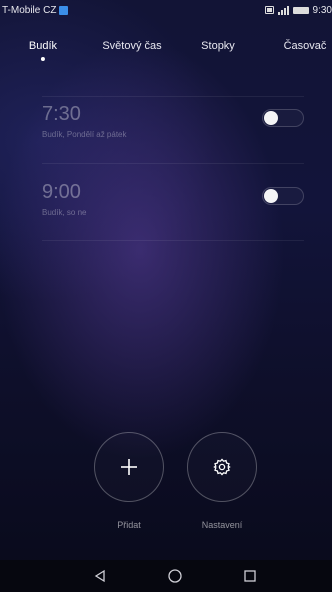 The height and width of the screenshot is (592, 332). Describe the element at coordinates (61, 114) in the screenshot. I see `alarm-time: 7:30` at that location.